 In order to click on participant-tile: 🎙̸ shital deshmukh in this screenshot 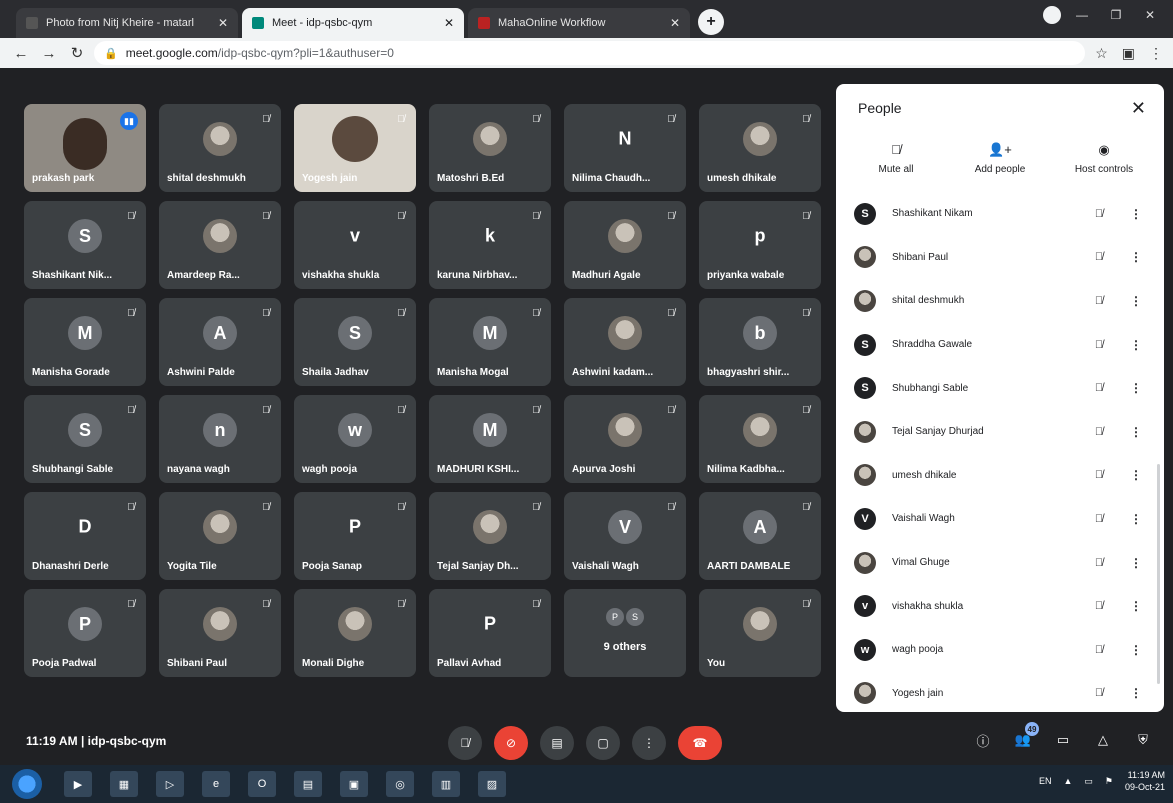, I will do `click(220, 148)`.